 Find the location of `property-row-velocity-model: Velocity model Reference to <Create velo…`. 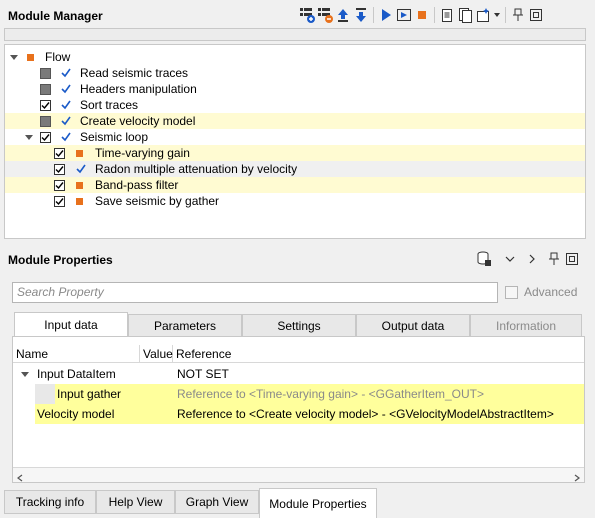

property-row-velocity-model: Velocity model Reference to <Create velo… is located at coordinates (298, 414).